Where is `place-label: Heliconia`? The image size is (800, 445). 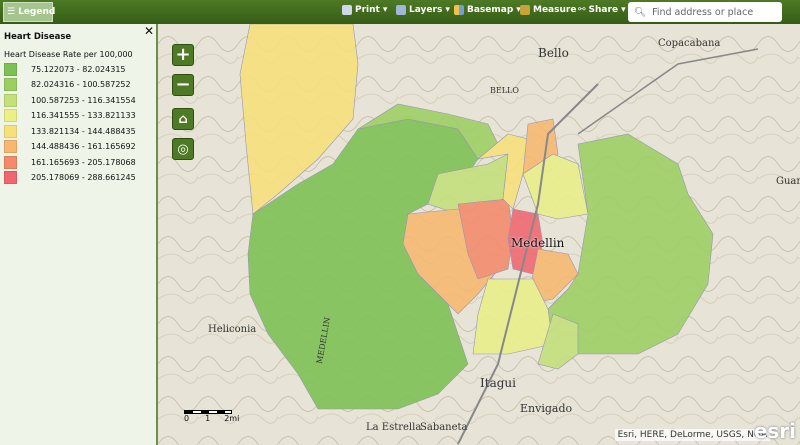
place-label: Heliconia is located at coordinates (232, 329).